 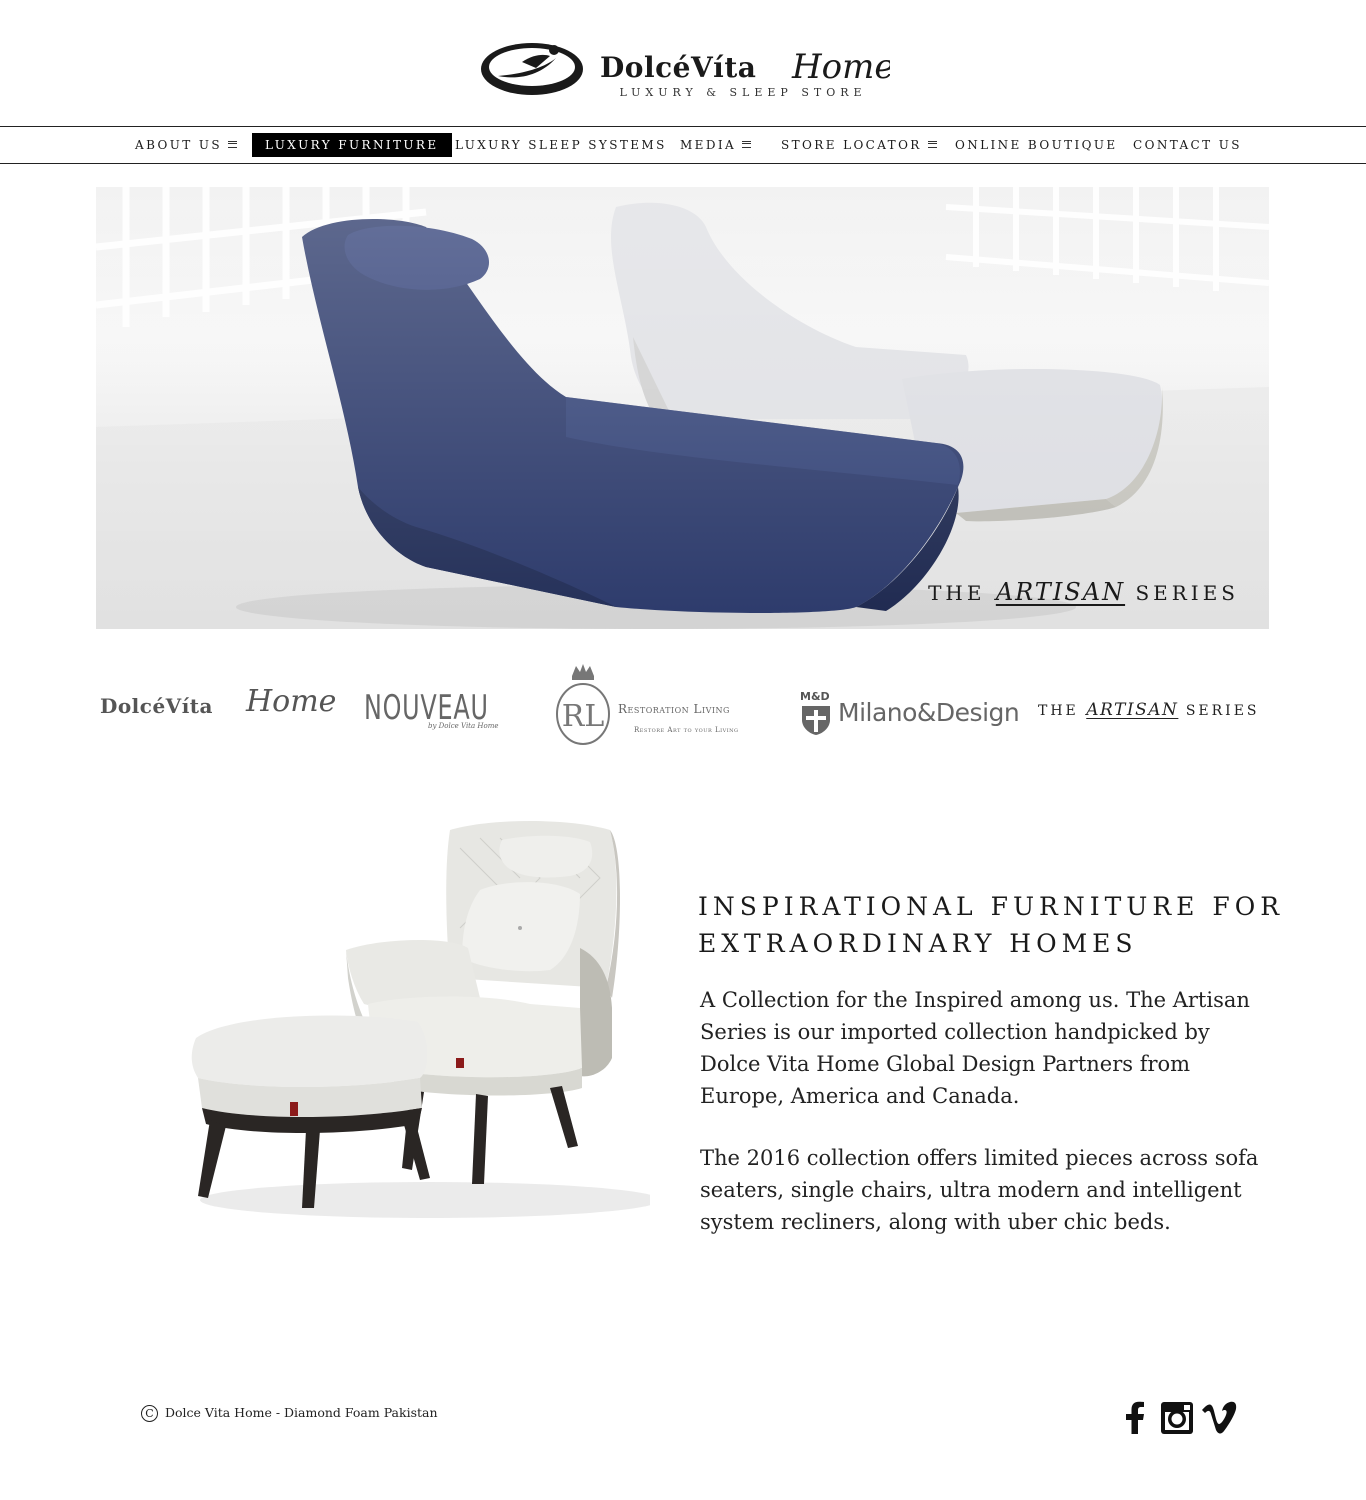 I want to click on nav-item-media: MEDIA, so click(x=716, y=145).